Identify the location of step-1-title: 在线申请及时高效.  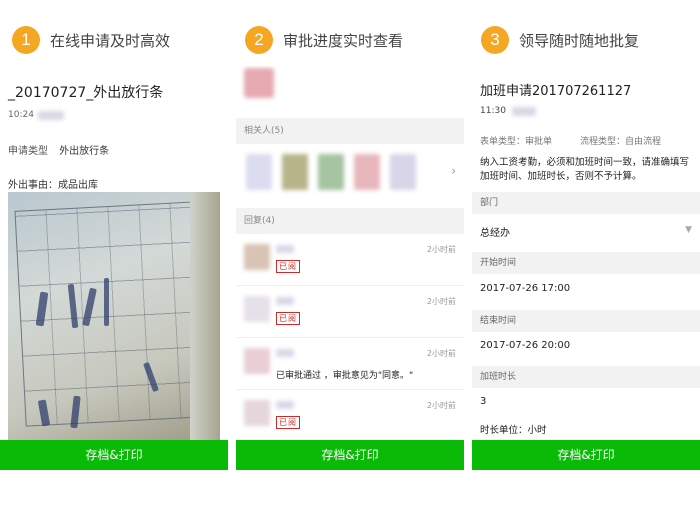
(110, 40).